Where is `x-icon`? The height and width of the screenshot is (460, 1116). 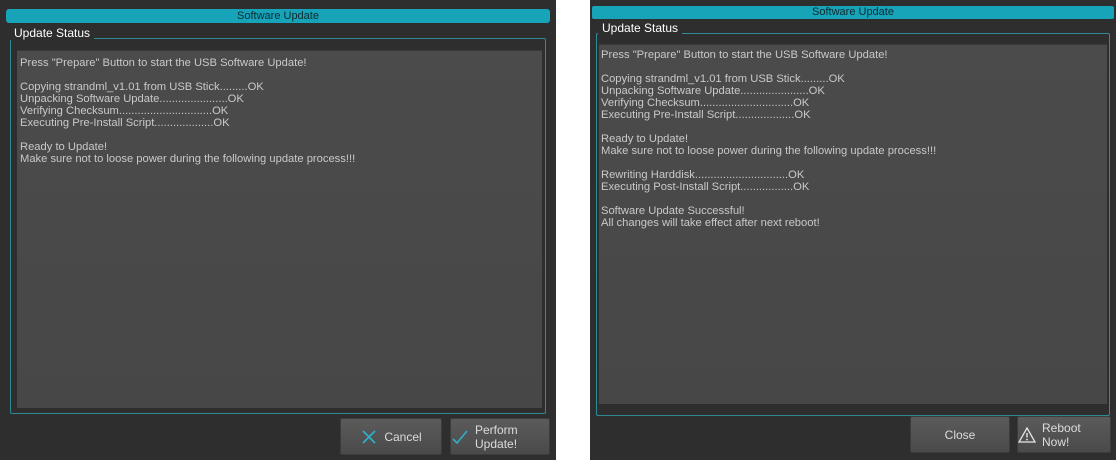
x-icon is located at coordinates (369, 437).